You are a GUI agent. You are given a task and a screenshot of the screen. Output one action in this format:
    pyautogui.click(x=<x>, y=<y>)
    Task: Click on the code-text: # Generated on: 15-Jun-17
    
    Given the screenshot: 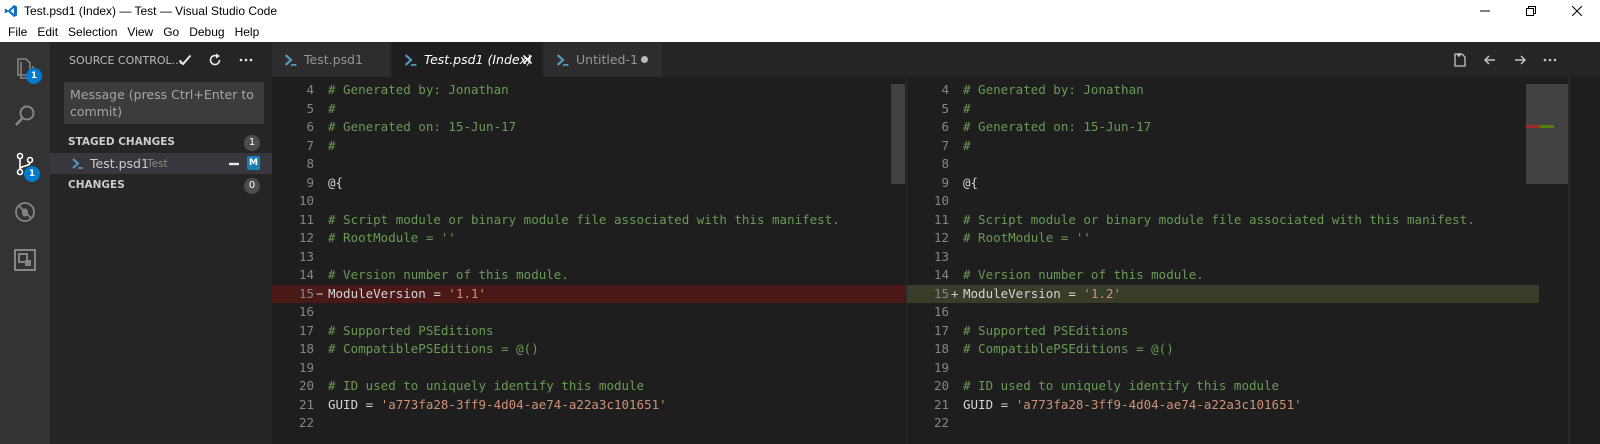 What is the action you would take?
    pyautogui.click(x=1057, y=127)
    